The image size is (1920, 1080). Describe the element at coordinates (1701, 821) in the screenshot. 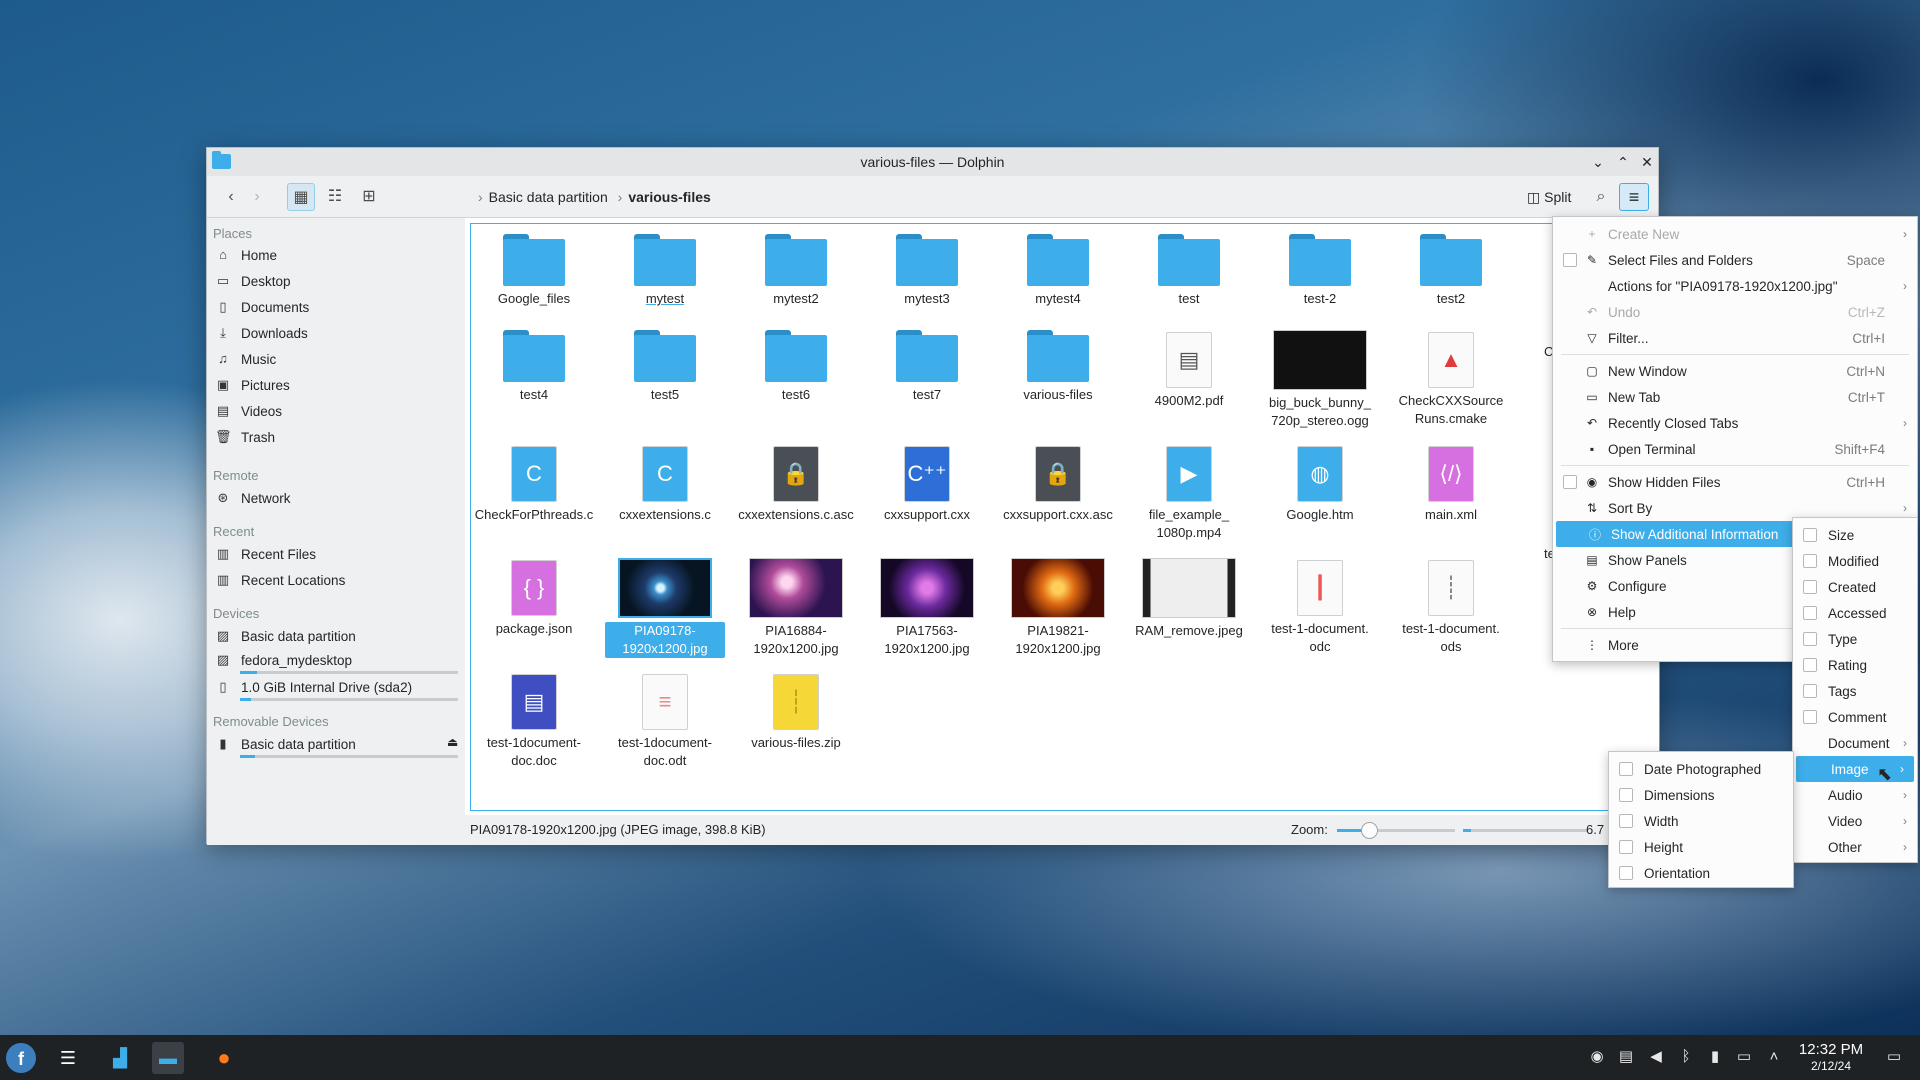

I see `menu-item-width: Width` at that location.